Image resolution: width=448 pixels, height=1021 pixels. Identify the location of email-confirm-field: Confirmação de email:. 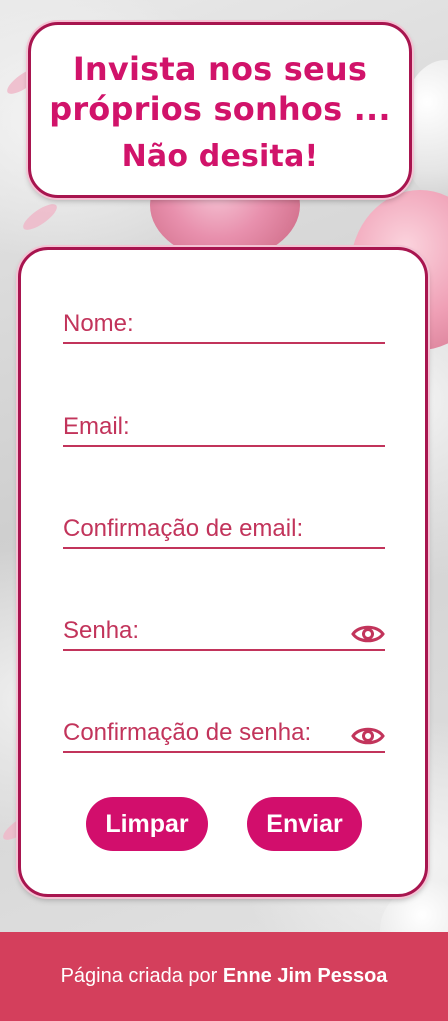
(226, 530).